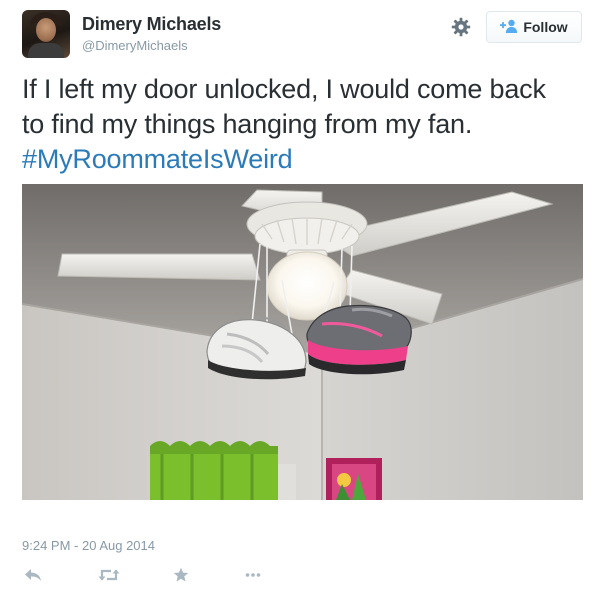 This screenshot has height=592, width=600. I want to click on reply-icon, so click(33, 575).